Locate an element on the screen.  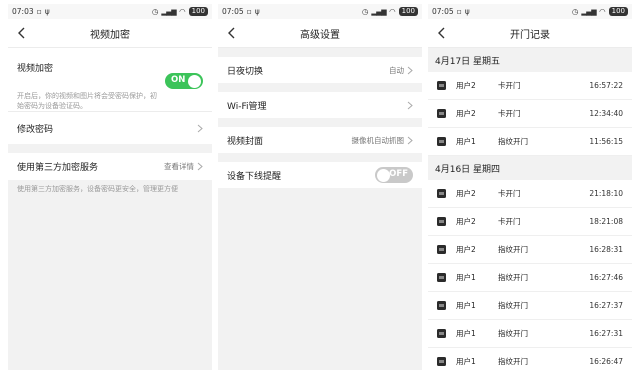
offline-reminder-toggle: OFF is located at coordinates (394, 175).